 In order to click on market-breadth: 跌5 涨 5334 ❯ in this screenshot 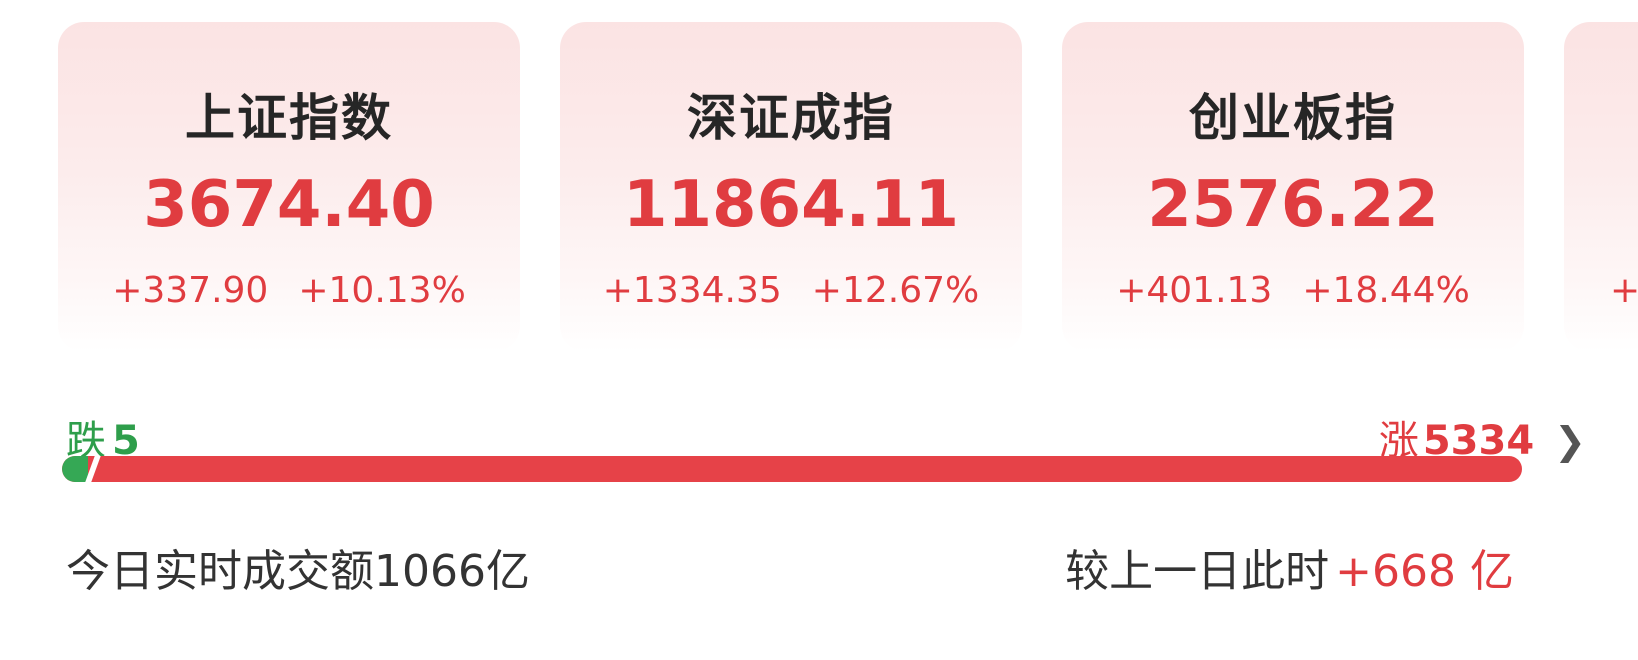, I will do `click(826, 432)`.